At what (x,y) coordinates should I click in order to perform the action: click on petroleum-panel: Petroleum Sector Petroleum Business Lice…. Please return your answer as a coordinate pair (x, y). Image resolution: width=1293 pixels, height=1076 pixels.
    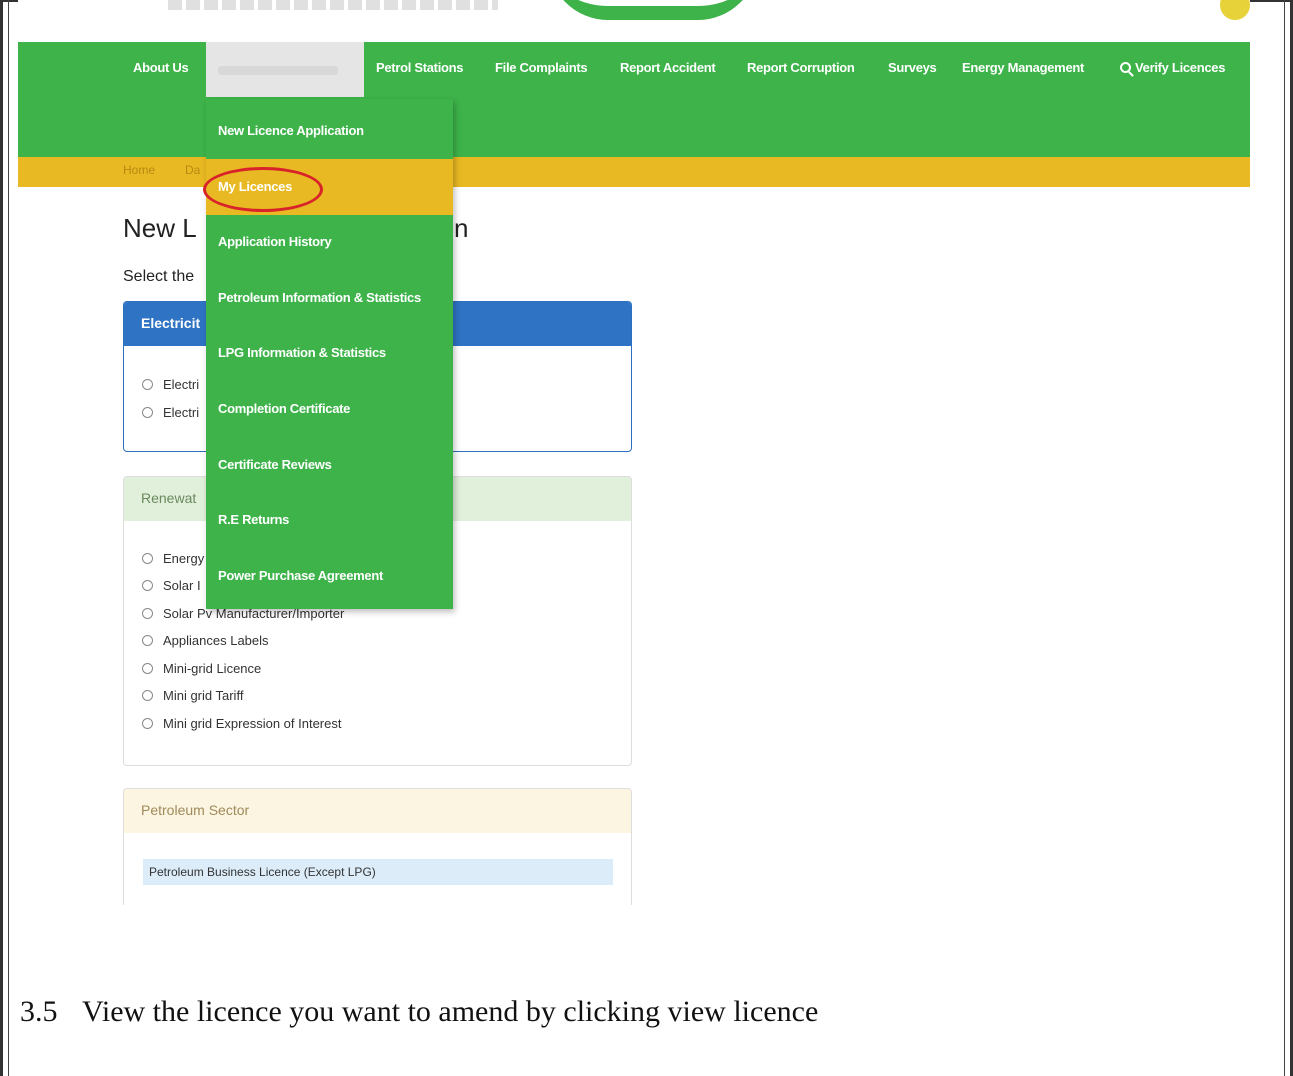
    Looking at the image, I should click on (377, 846).